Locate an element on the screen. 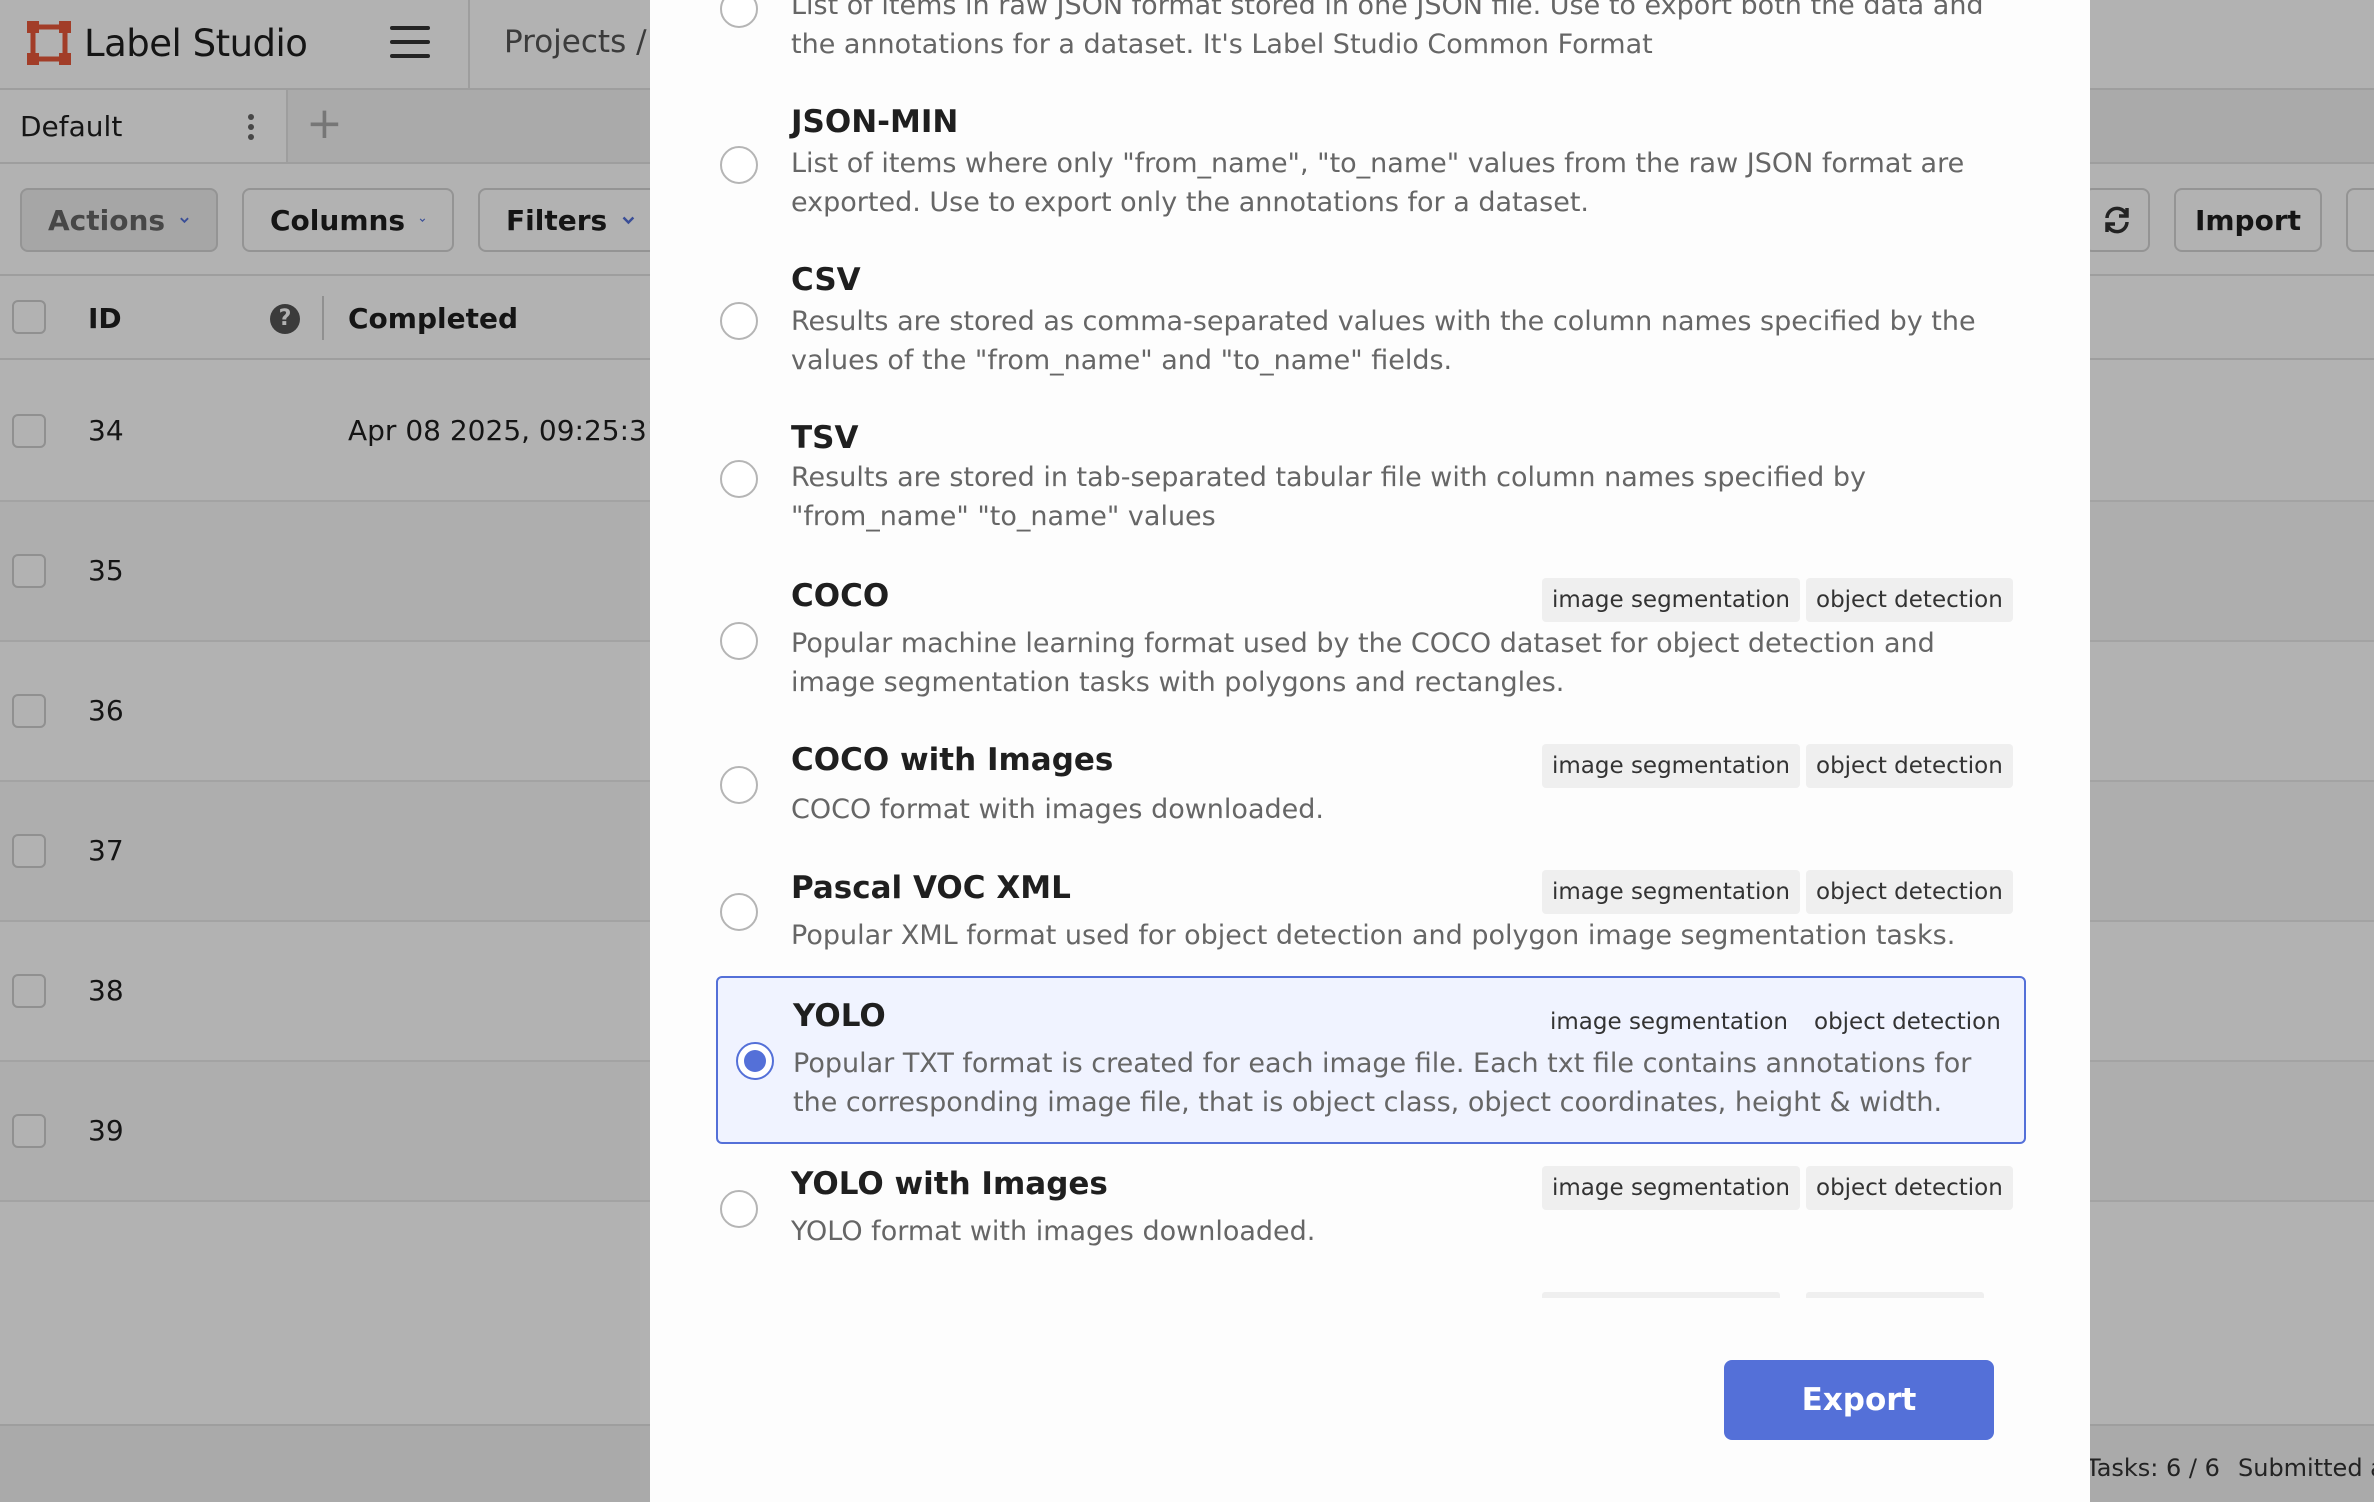 The height and width of the screenshot is (1502, 2374). format-title: YOLO with Images is located at coordinates (949, 1184).